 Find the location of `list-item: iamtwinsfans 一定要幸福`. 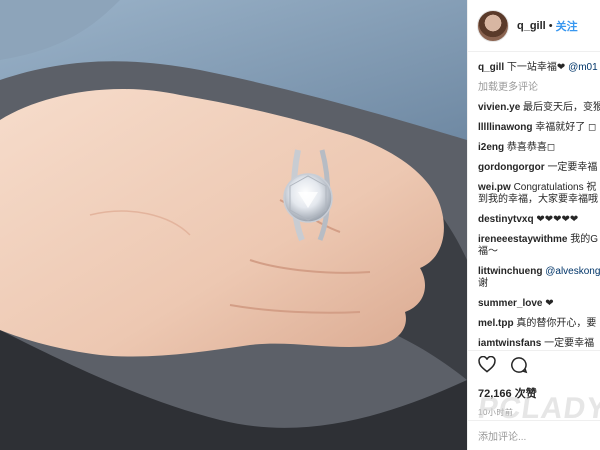

list-item: iamtwinsfans 一定要幸福 is located at coordinates (539, 344).